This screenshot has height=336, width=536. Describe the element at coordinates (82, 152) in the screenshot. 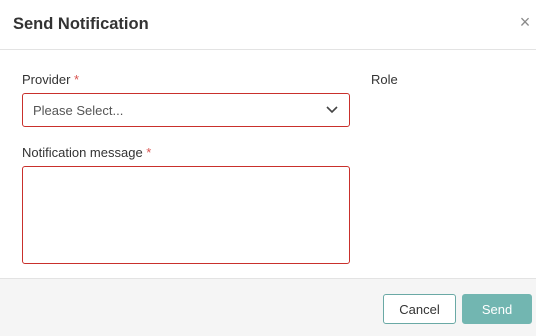

I see `notification-message-label-text: Notification message` at that location.